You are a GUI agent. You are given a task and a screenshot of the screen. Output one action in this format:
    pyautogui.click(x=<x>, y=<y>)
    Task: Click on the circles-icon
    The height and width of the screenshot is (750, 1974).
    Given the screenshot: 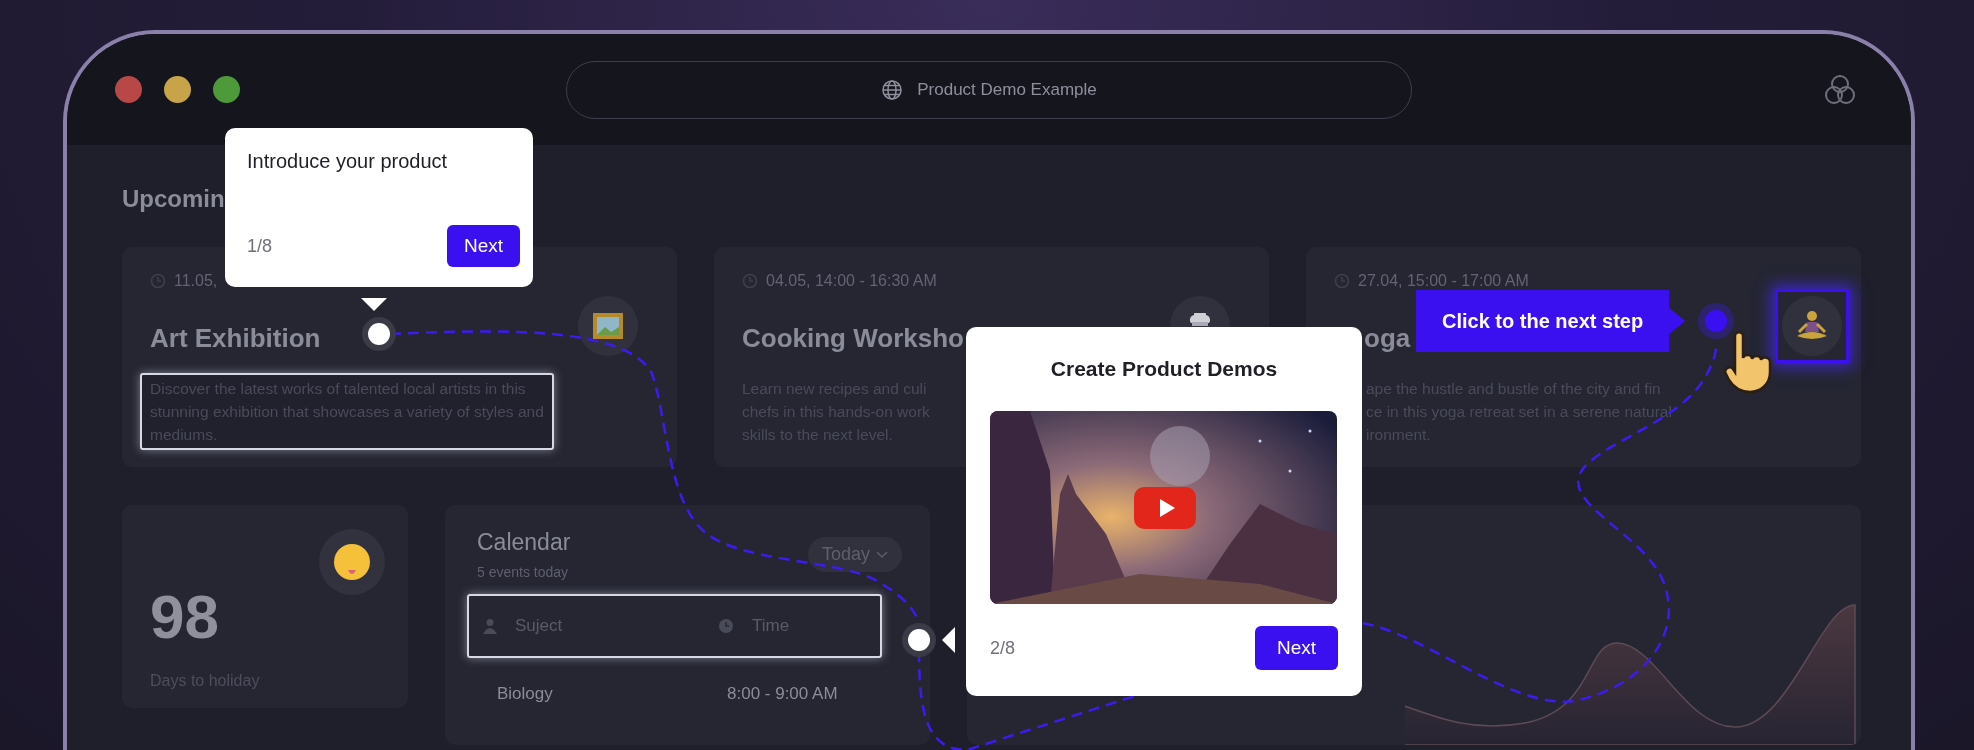 What is the action you would take?
    pyautogui.click(x=1840, y=89)
    